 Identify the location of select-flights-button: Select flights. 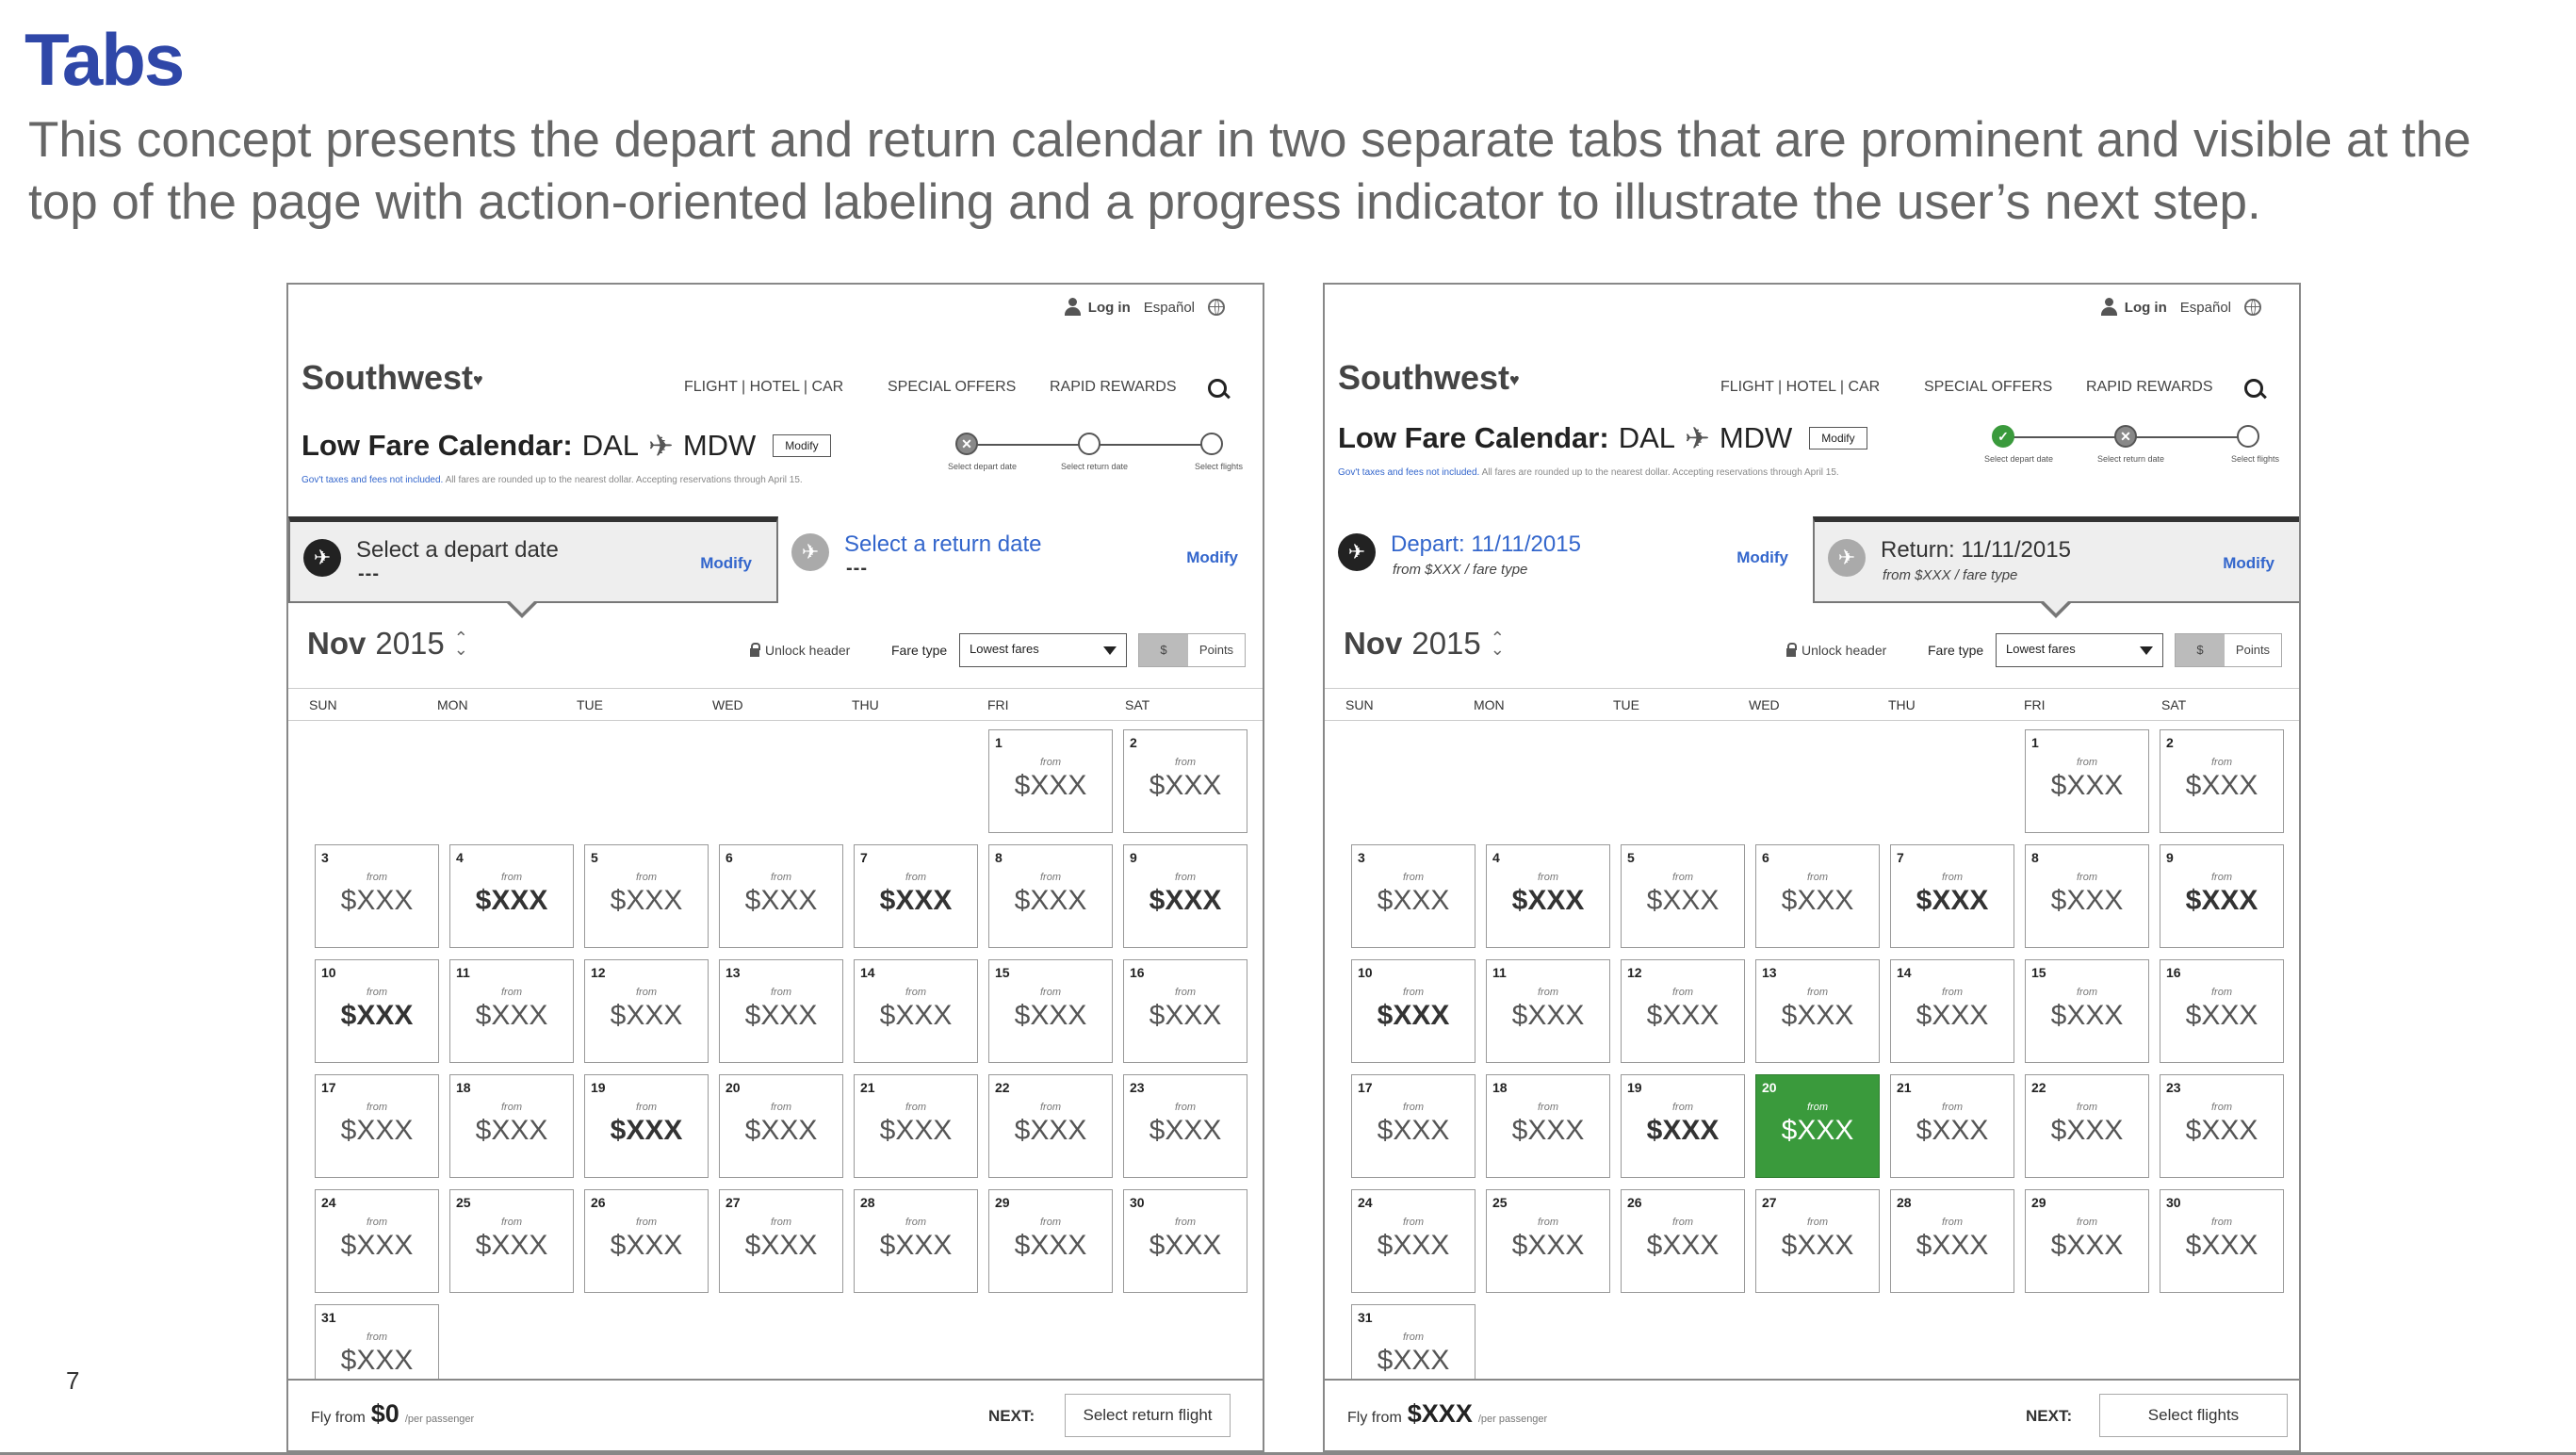
(2193, 1415).